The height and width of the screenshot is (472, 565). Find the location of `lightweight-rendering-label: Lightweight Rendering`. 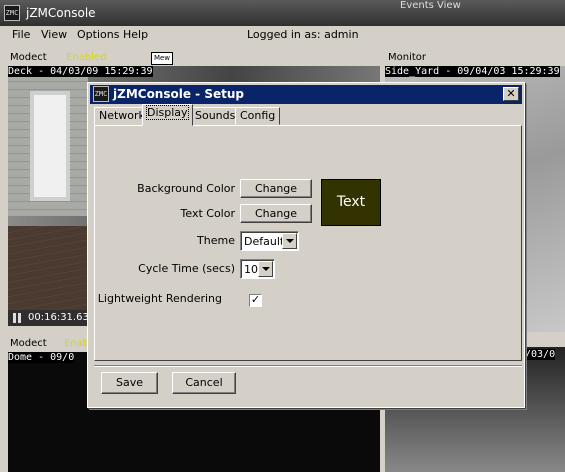

lightweight-rendering-label: Lightweight Rendering is located at coordinates (159, 298).